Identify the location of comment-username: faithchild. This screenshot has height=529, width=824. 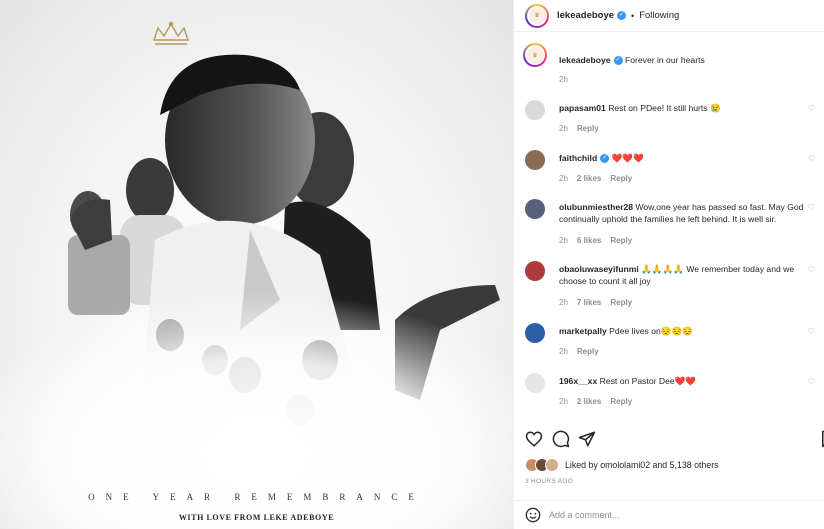
(578, 158).